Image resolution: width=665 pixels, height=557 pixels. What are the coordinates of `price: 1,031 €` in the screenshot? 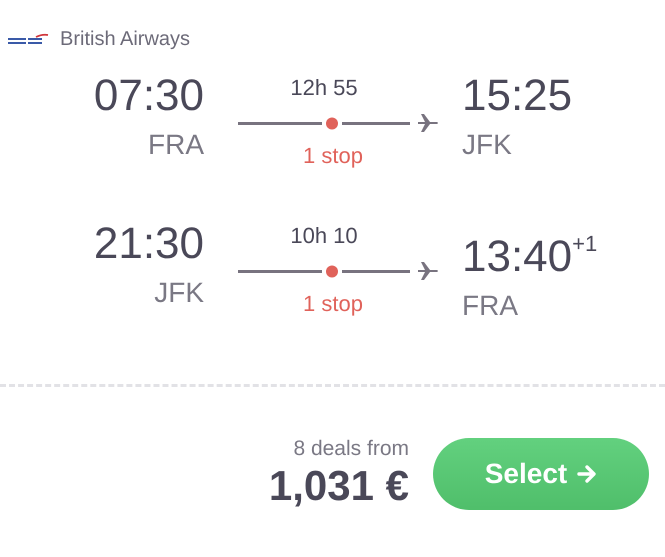 It's located at (338, 486).